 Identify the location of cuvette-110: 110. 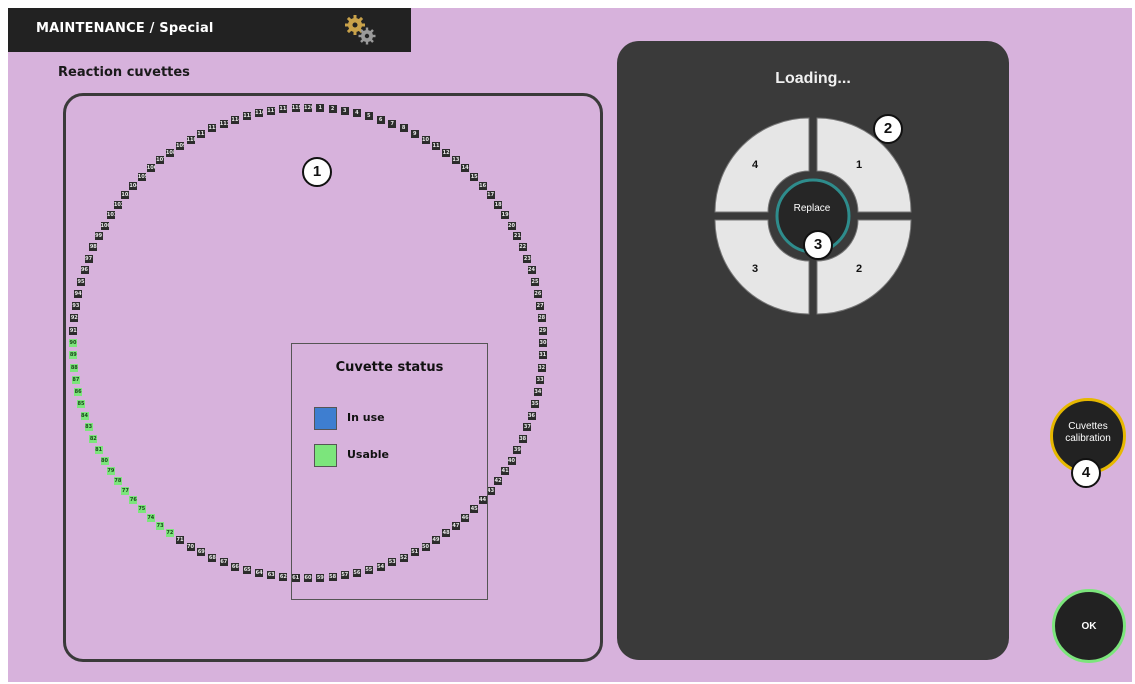
(190, 139).